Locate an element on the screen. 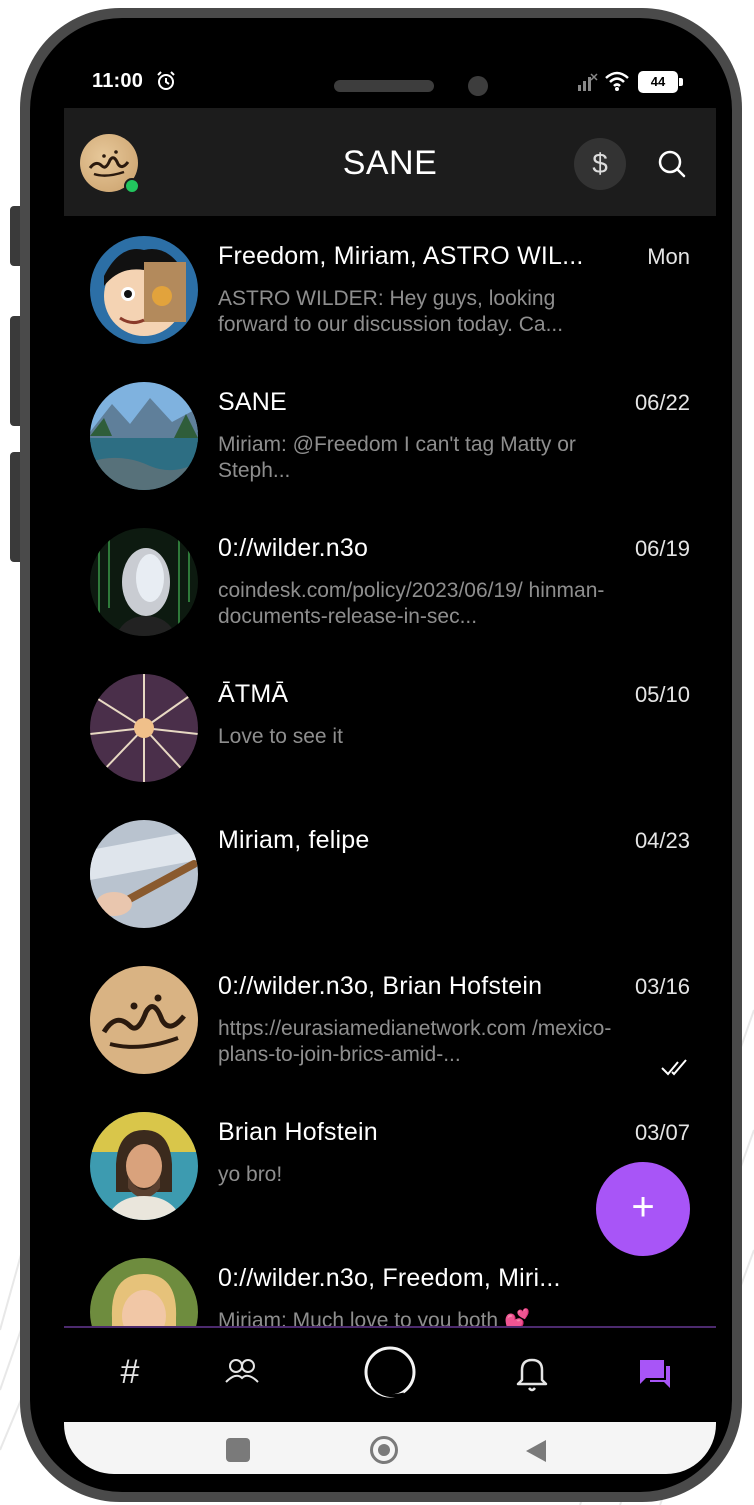 Image resolution: width=754 pixels, height=1505 pixels. channels-icon: # is located at coordinates (130, 1372).